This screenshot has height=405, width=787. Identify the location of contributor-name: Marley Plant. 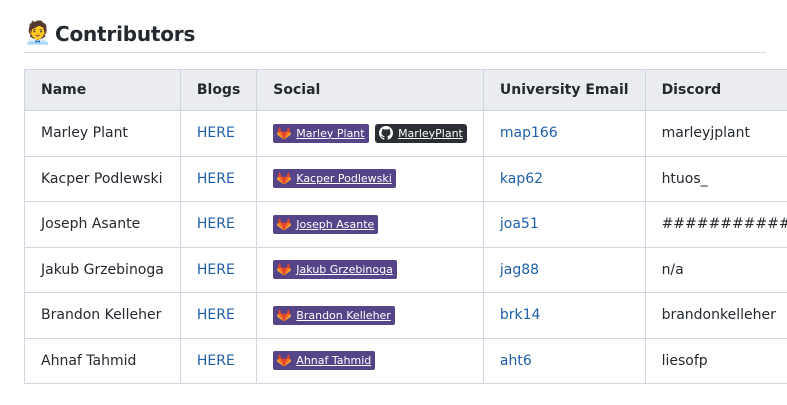
(102, 133).